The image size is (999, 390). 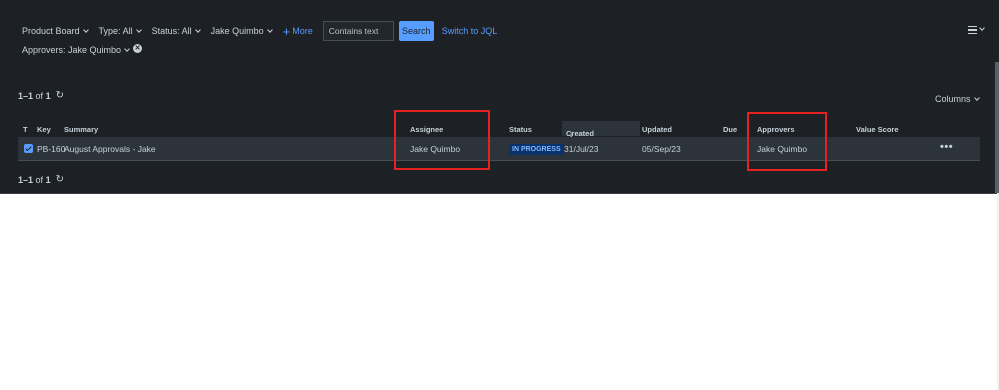 I want to click on vertical-scrollbar, so click(x=997, y=127).